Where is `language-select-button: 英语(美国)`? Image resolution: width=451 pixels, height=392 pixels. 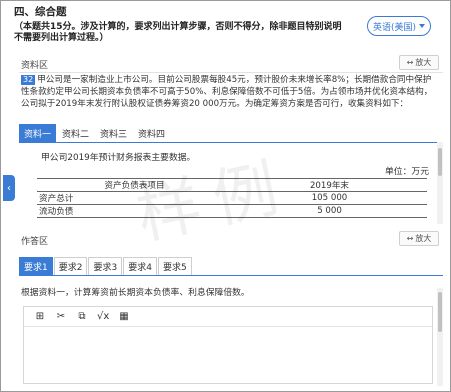
language-select-button: 英语(美国) is located at coordinates (399, 26).